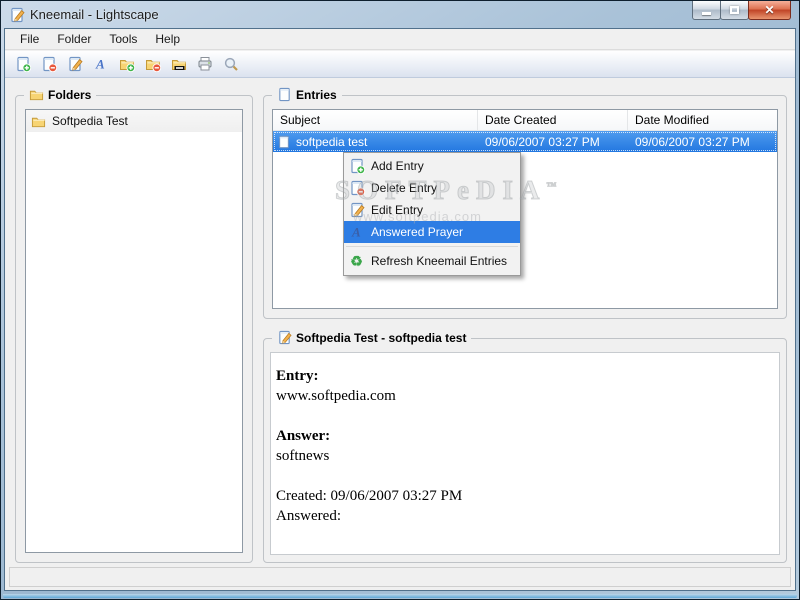  What do you see at coordinates (553, 120) in the screenshot?
I see `column-header-date-created: Date Created` at bounding box center [553, 120].